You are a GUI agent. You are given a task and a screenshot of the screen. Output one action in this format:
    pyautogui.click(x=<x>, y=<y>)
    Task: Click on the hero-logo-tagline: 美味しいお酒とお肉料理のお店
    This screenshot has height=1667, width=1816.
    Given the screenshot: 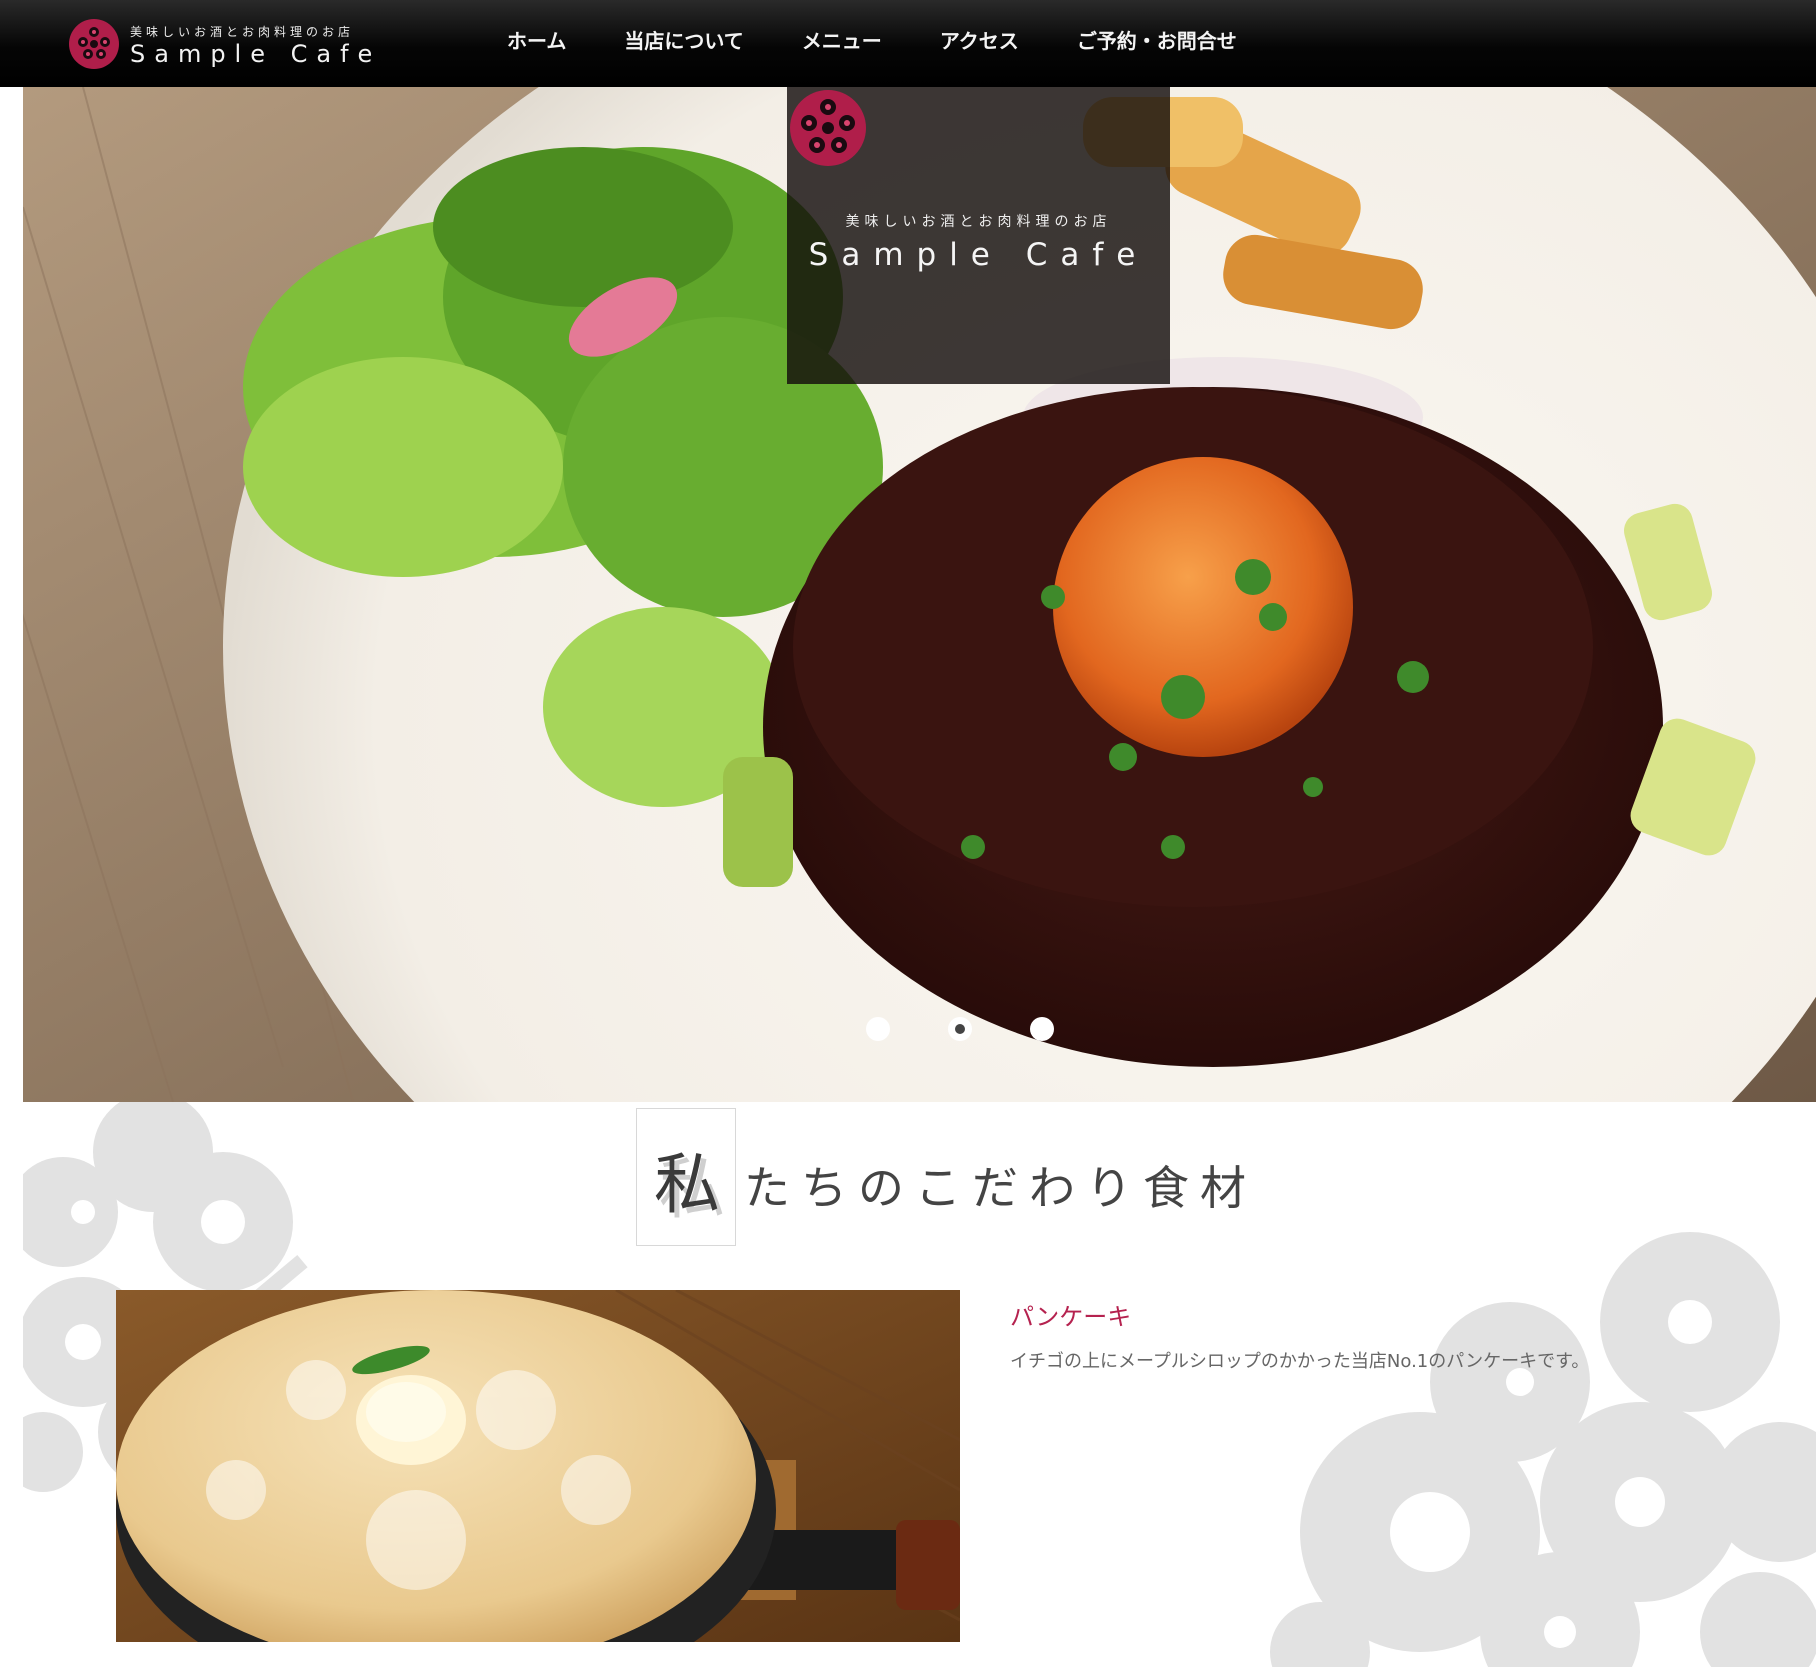 What is the action you would take?
    pyautogui.click(x=978, y=222)
    